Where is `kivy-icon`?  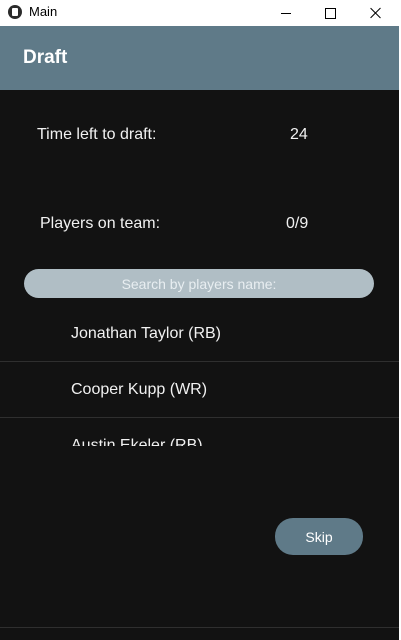 kivy-icon is located at coordinates (15, 12).